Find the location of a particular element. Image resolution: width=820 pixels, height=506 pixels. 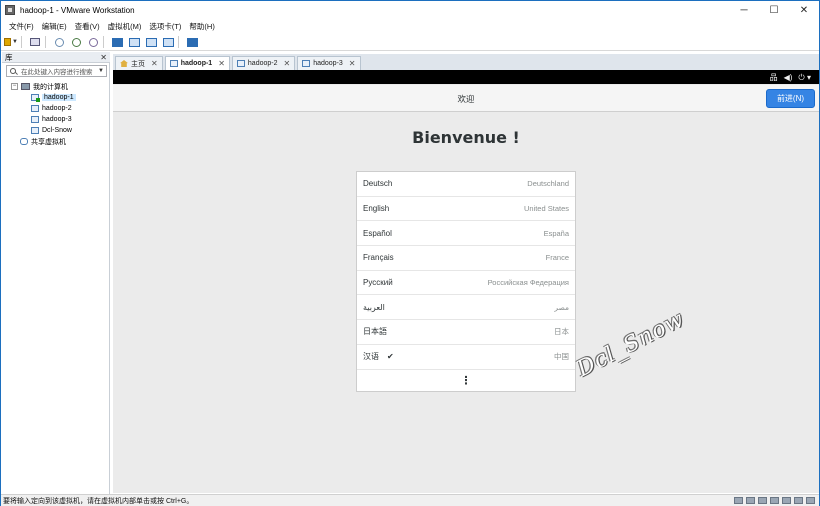

display-icon is located at coordinates (798, 500).